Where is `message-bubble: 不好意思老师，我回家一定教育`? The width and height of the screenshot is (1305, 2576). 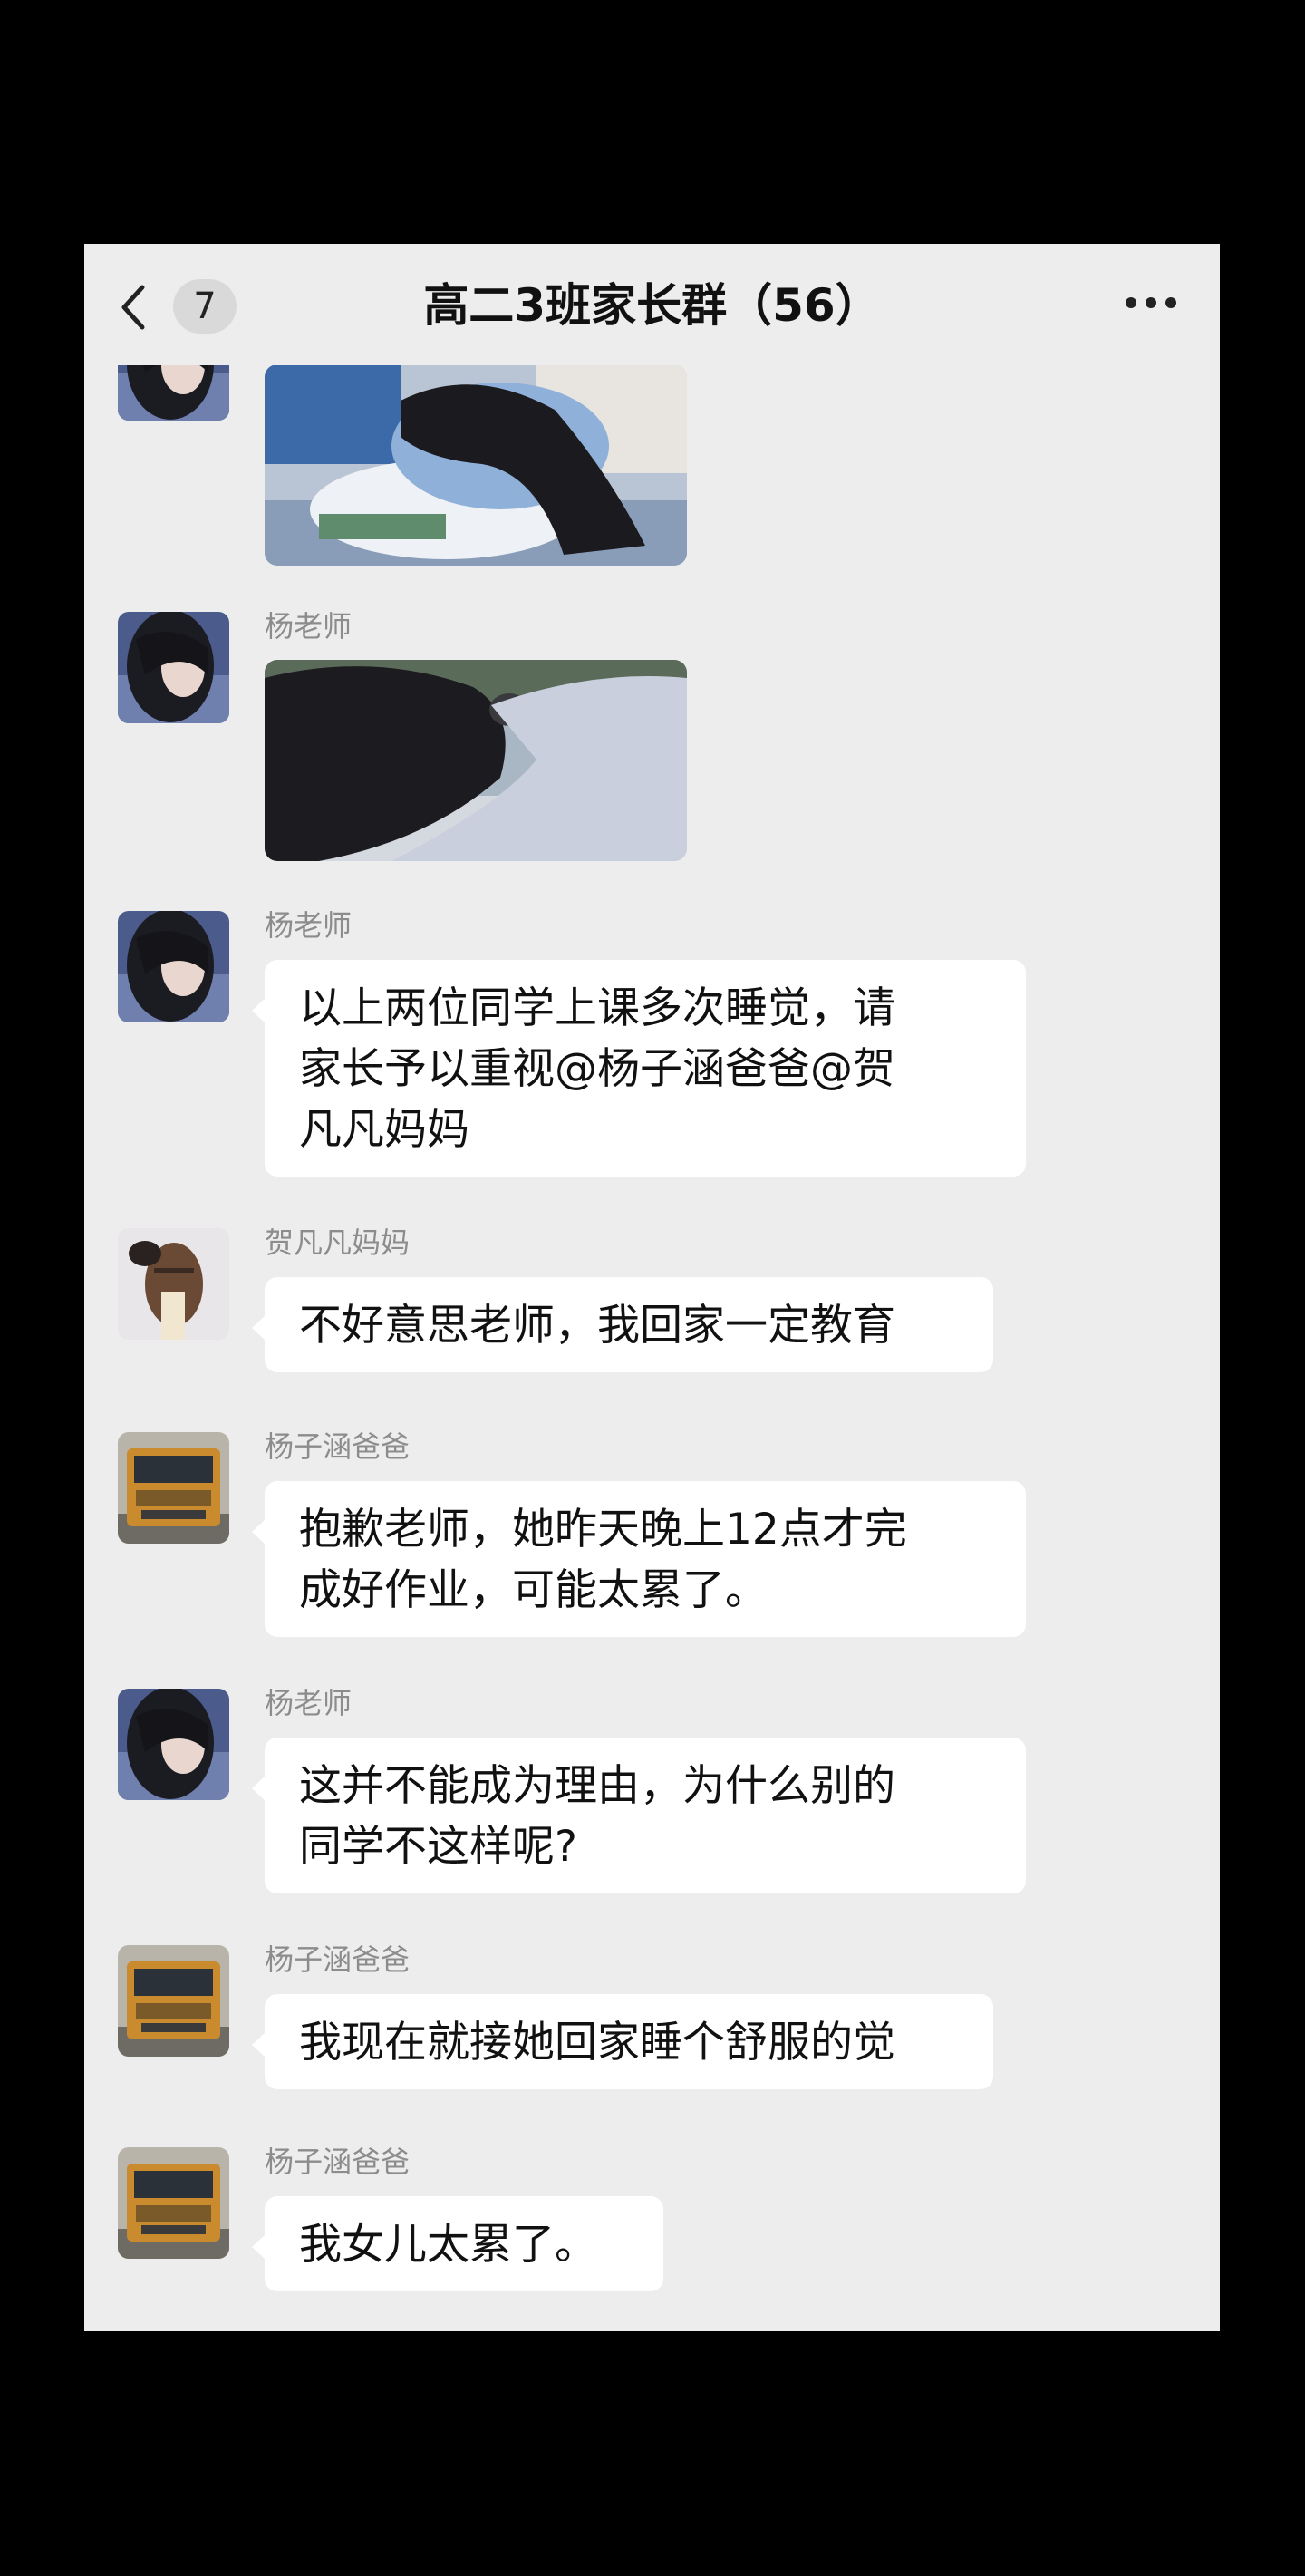 message-bubble: 不好意思老师，我回家一定教育 is located at coordinates (622, 1324).